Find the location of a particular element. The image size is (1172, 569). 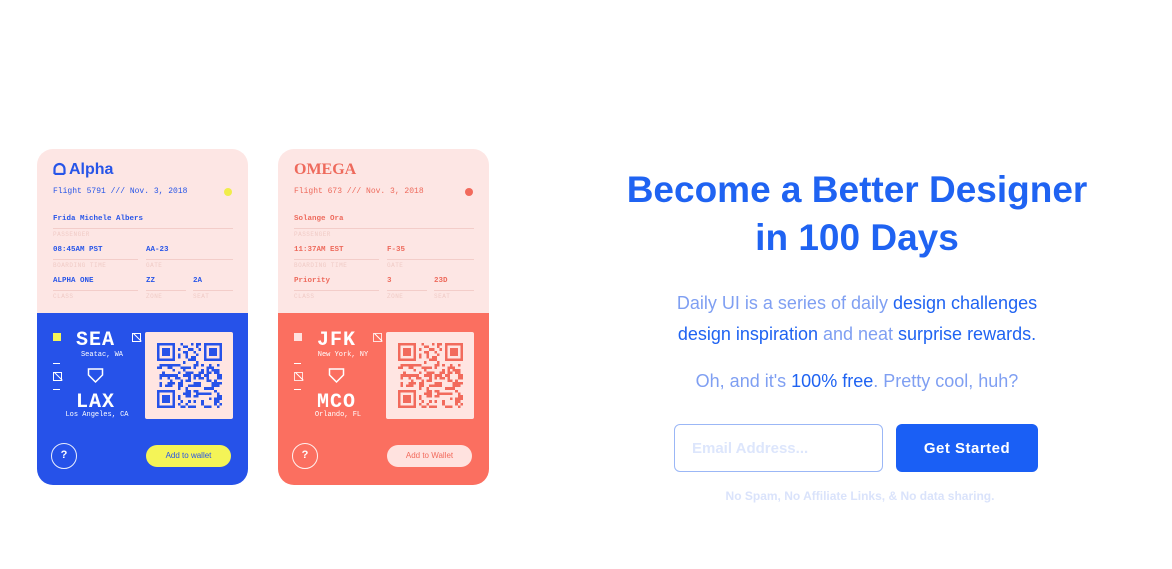

email-input is located at coordinates (778, 448).